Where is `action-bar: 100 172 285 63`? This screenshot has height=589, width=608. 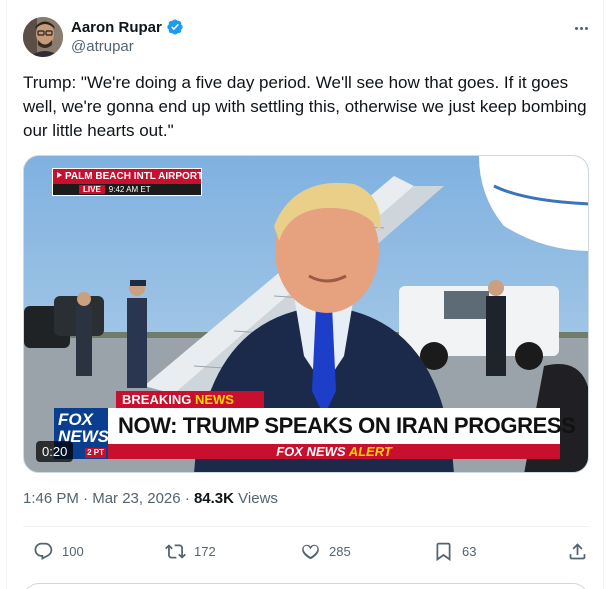 action-bar: 100 172 285 63 is located at coordinates (306, 551).